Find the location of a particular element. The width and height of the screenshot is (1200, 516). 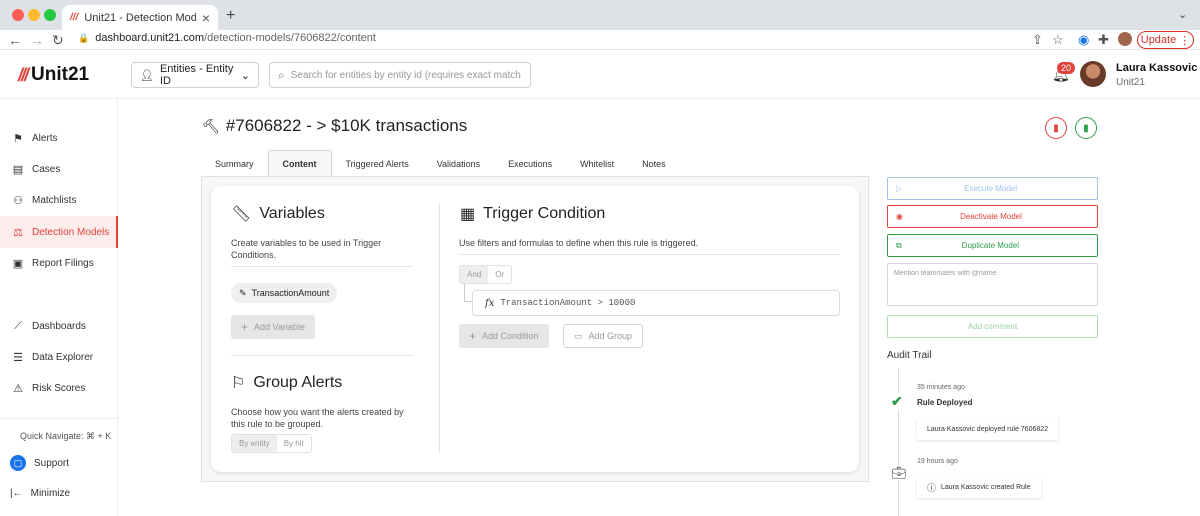

sidebar-item-dashboards: ⟋ Dashboards is located at coordinates (59, 326).